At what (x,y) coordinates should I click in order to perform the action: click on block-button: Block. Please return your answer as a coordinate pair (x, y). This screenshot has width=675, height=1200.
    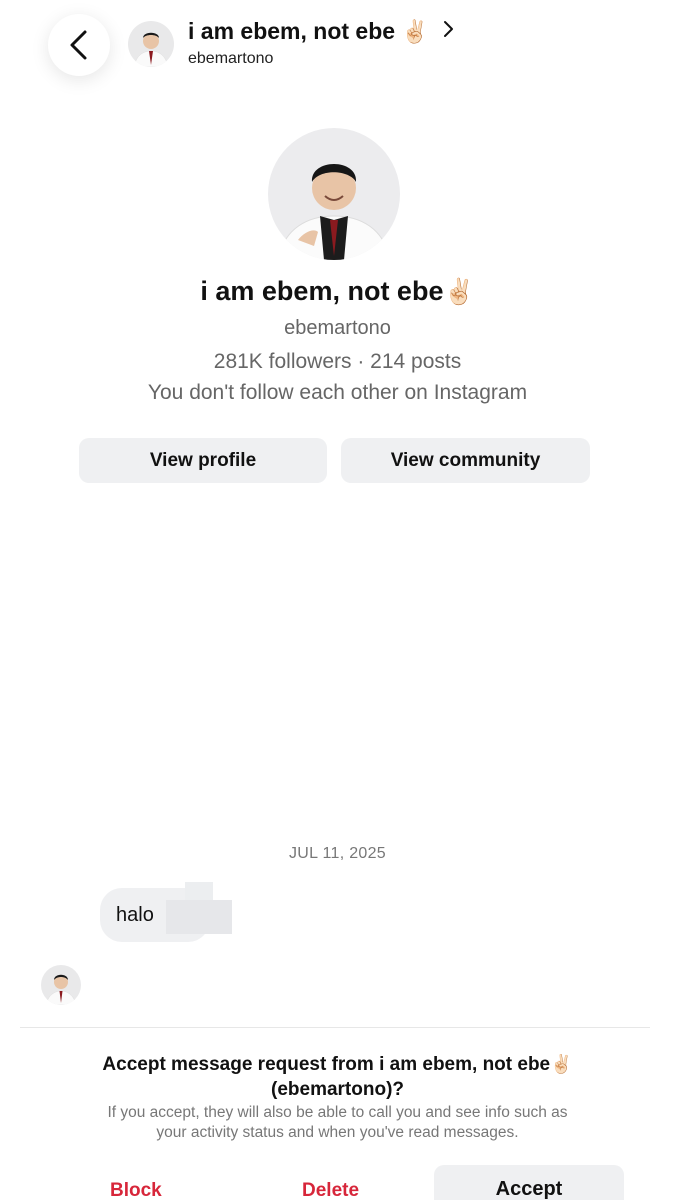
    Looking at the image, I should click on (136, 1190).